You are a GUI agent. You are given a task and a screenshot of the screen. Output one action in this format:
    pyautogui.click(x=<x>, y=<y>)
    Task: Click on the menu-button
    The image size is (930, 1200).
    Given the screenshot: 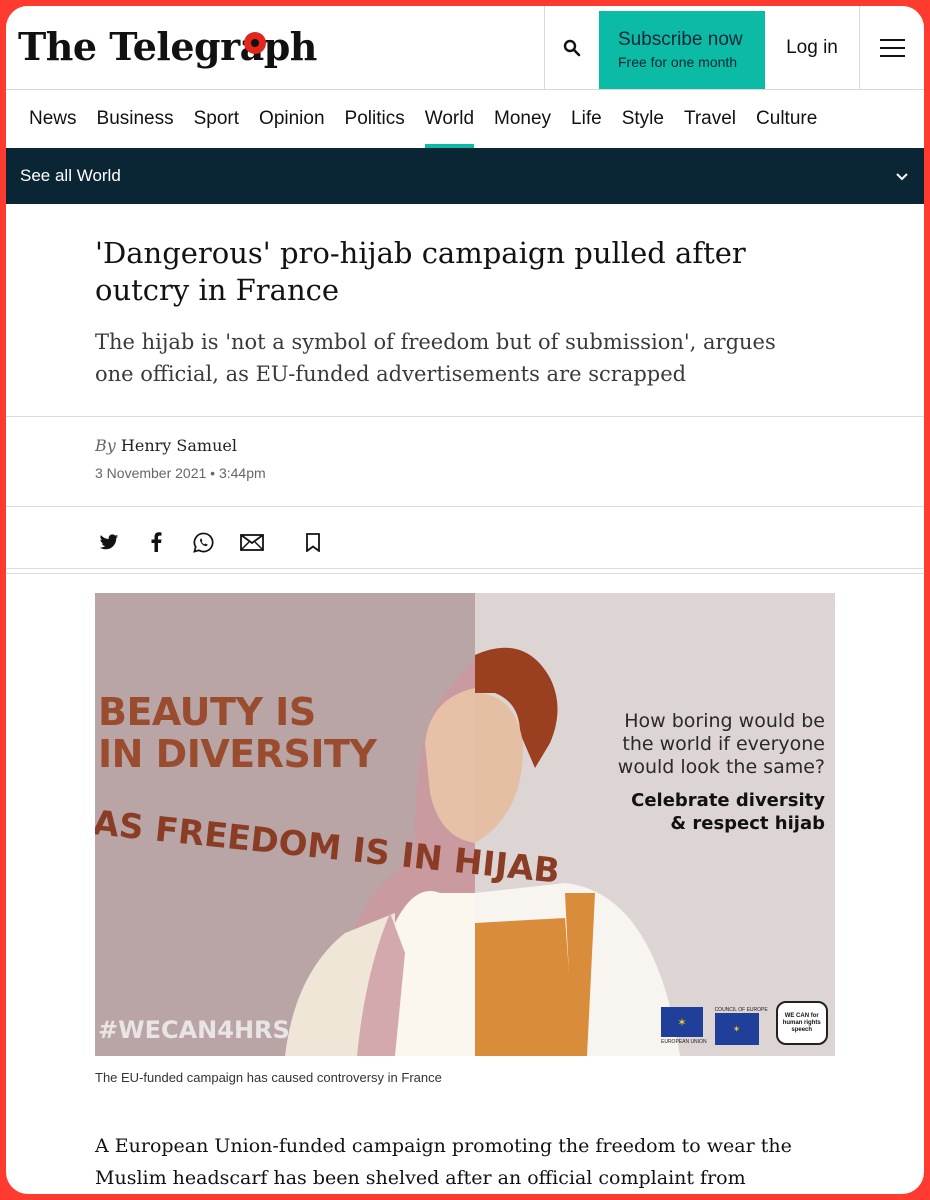 What is the action you would take?
    pyautogui.click(x=891, y=48)
    